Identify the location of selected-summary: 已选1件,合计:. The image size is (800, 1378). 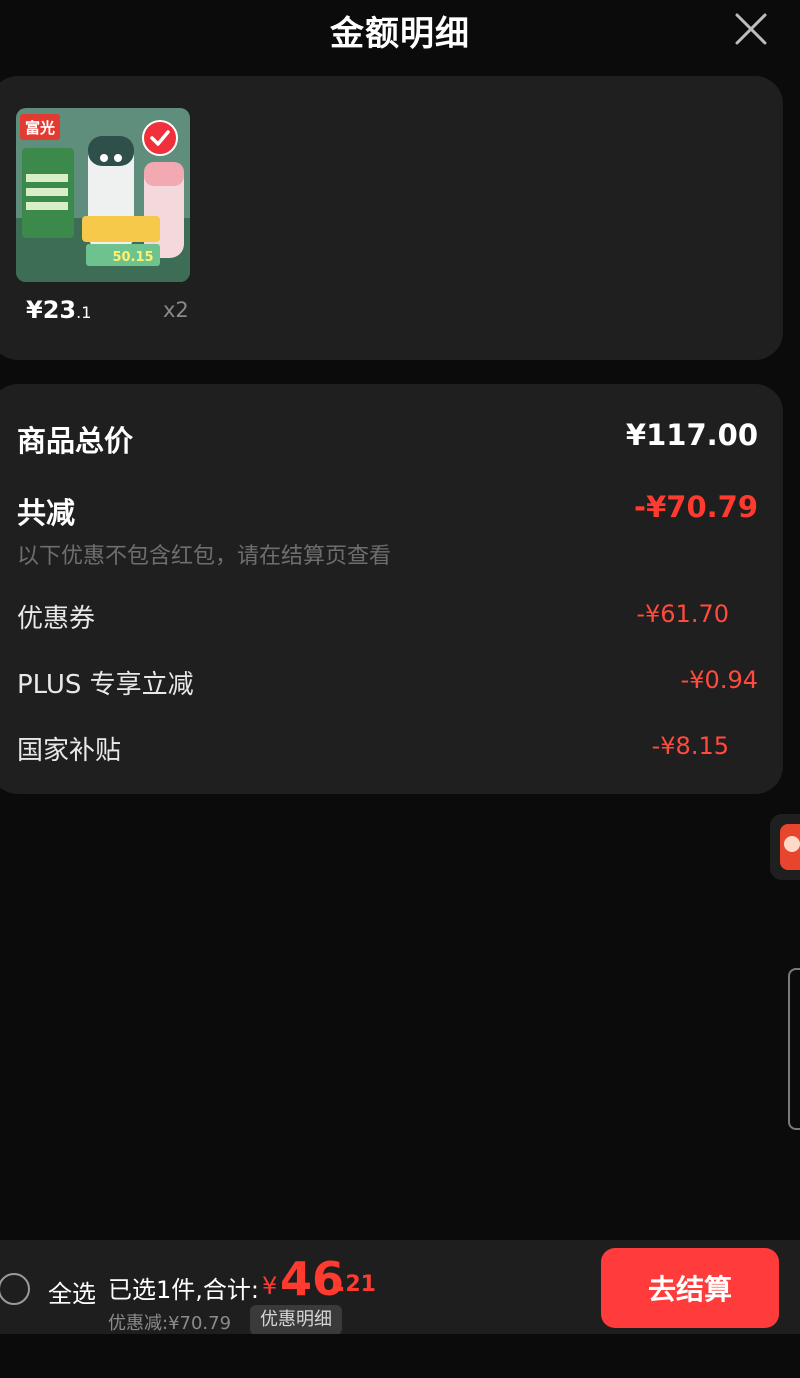
(183, 1290).